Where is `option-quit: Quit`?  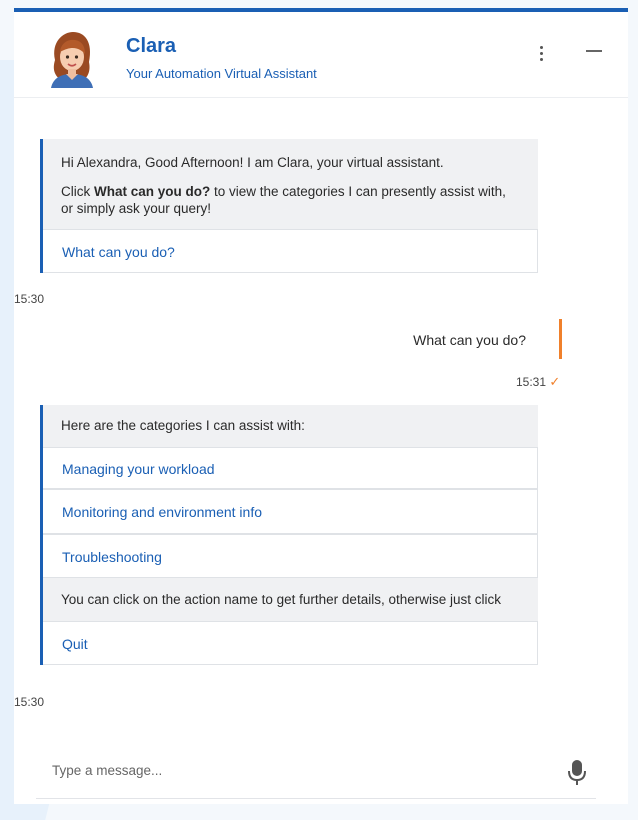 option-quit: Quit is located at coordinates (290, 643).